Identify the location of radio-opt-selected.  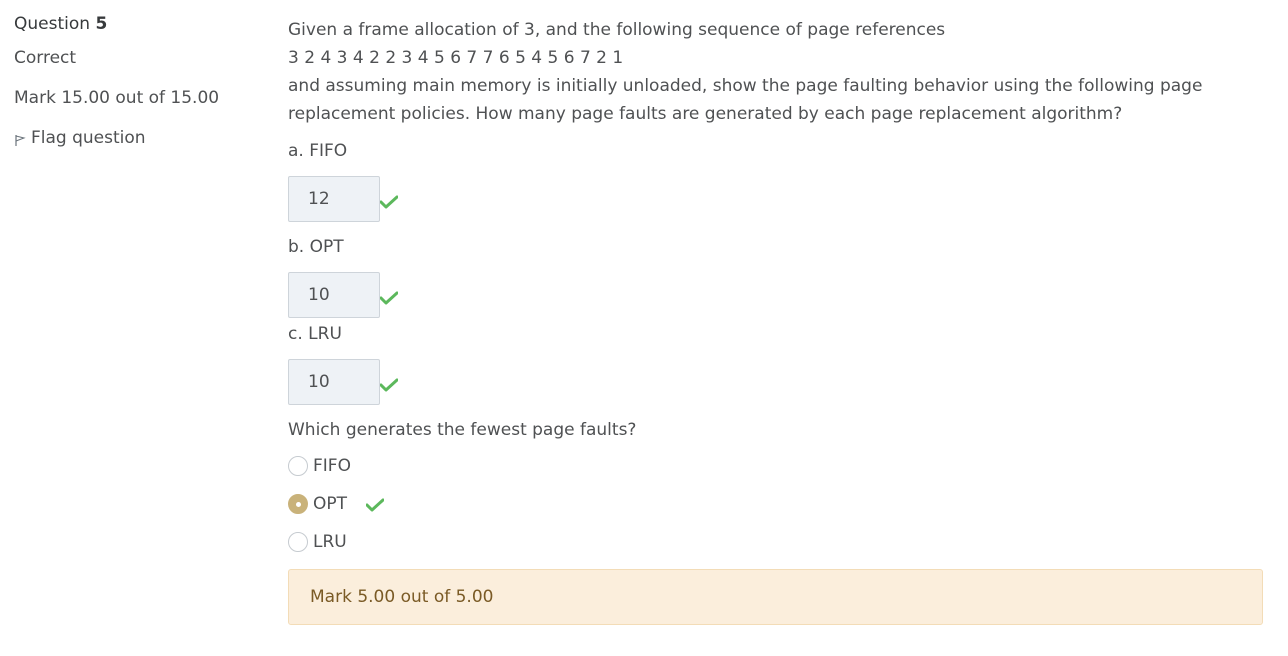
(298, 504).